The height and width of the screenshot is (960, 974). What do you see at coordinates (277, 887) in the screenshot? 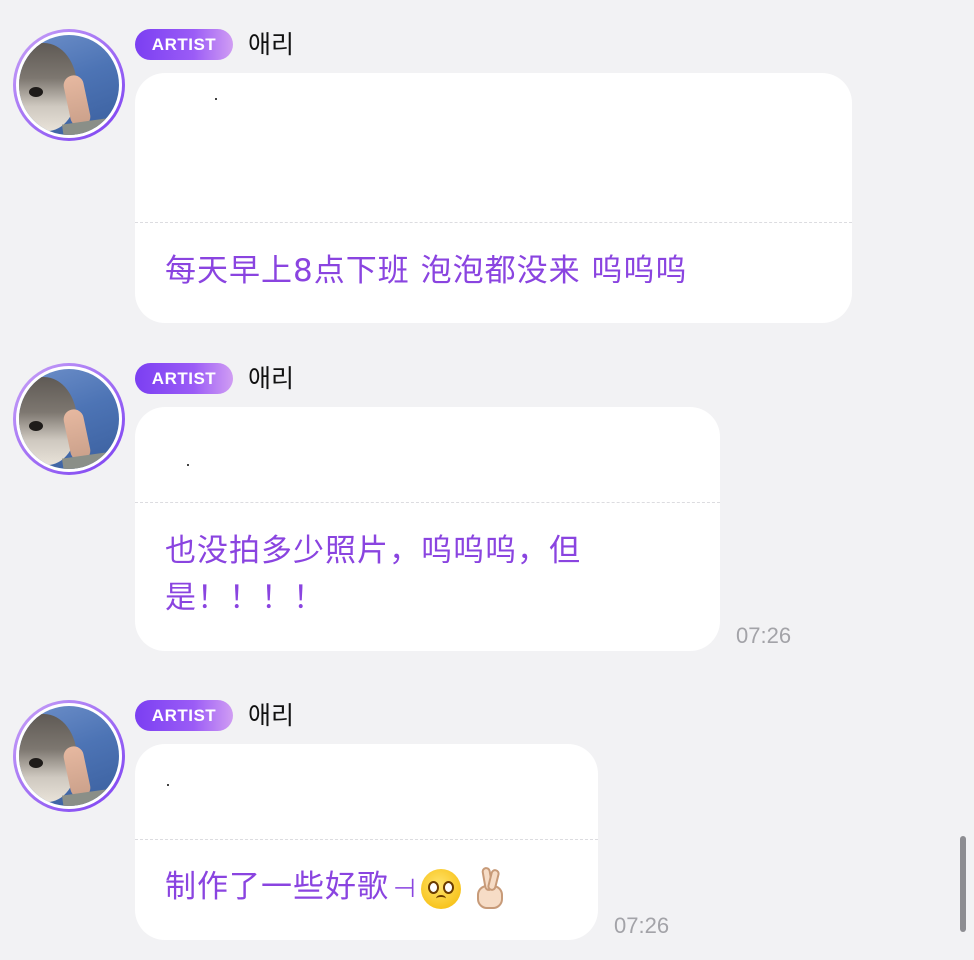
I see `message-text: 制作了一些好歌` at bounding box center [277, 887].